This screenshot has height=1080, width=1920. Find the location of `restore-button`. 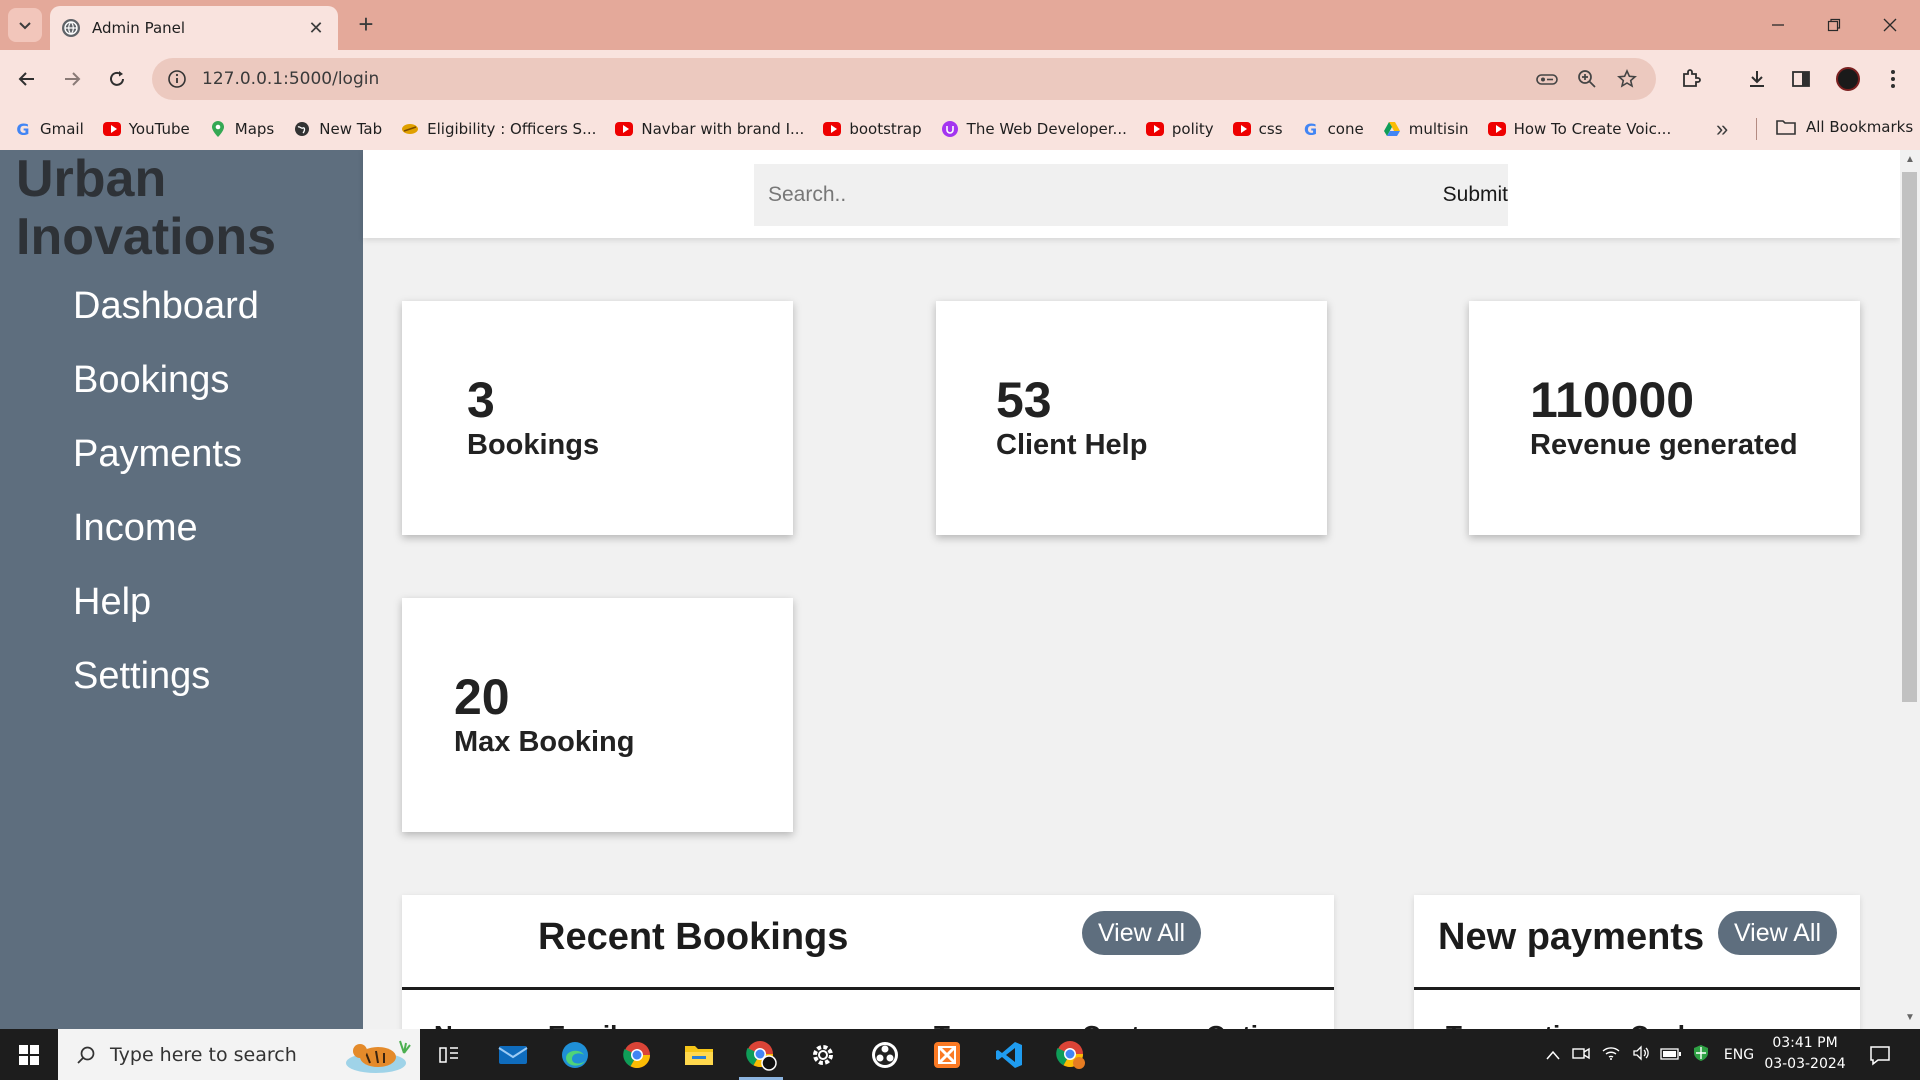

restore-button is located at coordinates (1834, 25).